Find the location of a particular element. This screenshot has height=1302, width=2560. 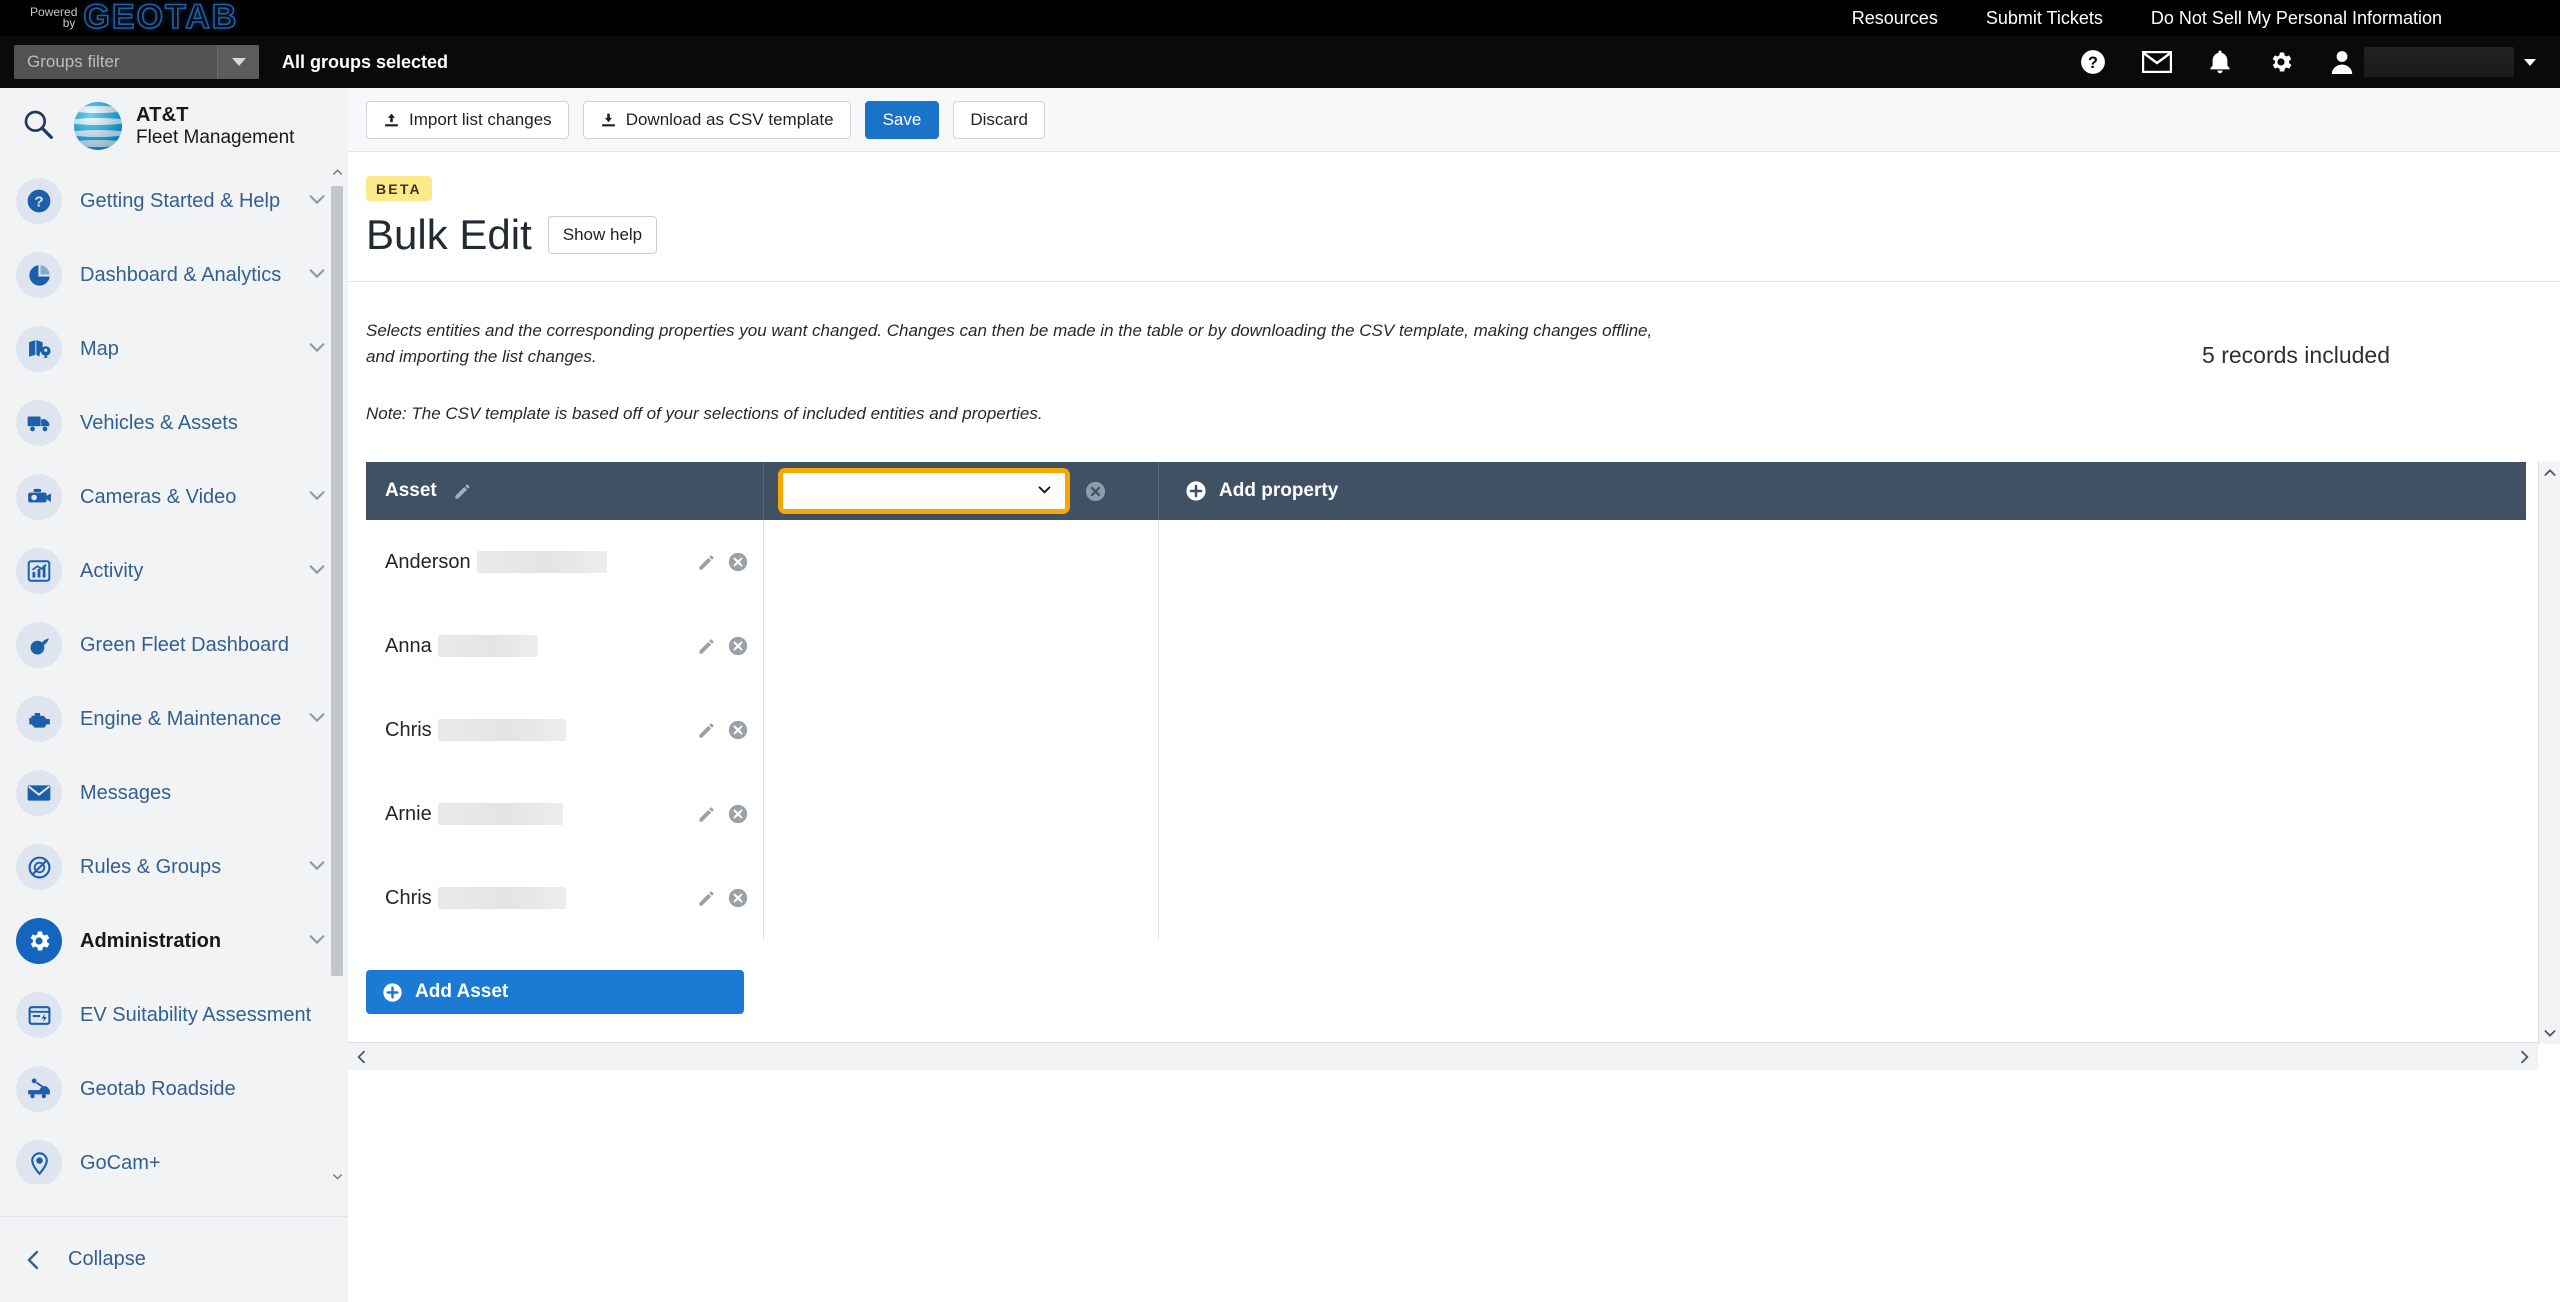

sidebar-item-cameras-video: Cameras & Video is located at coordinates (174, 497).